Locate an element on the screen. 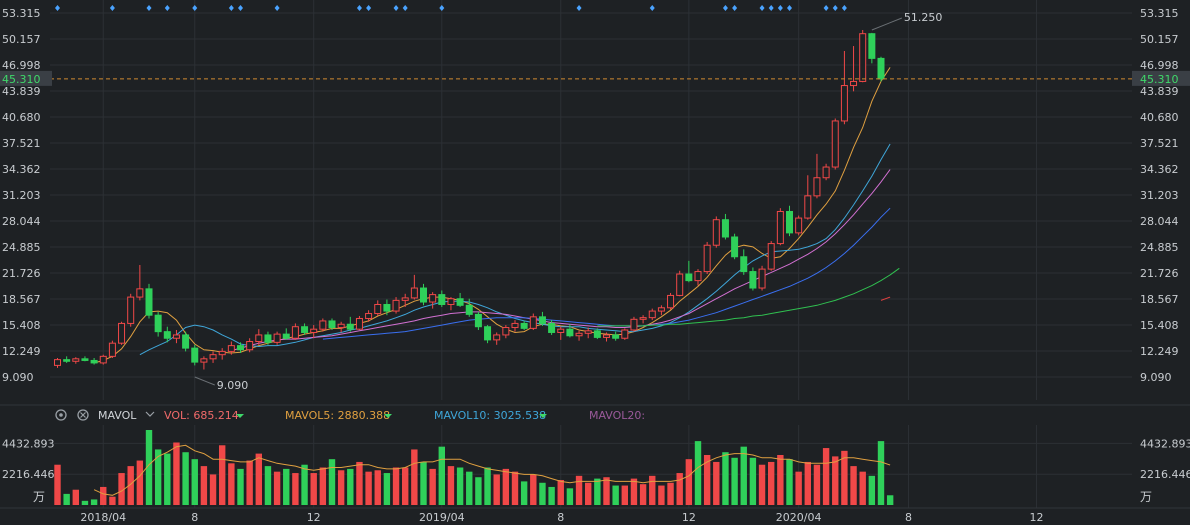 This screenshot has height=525, width=1190. y-tick-label-right: 18.567 is located at coordinates (1159, 299).